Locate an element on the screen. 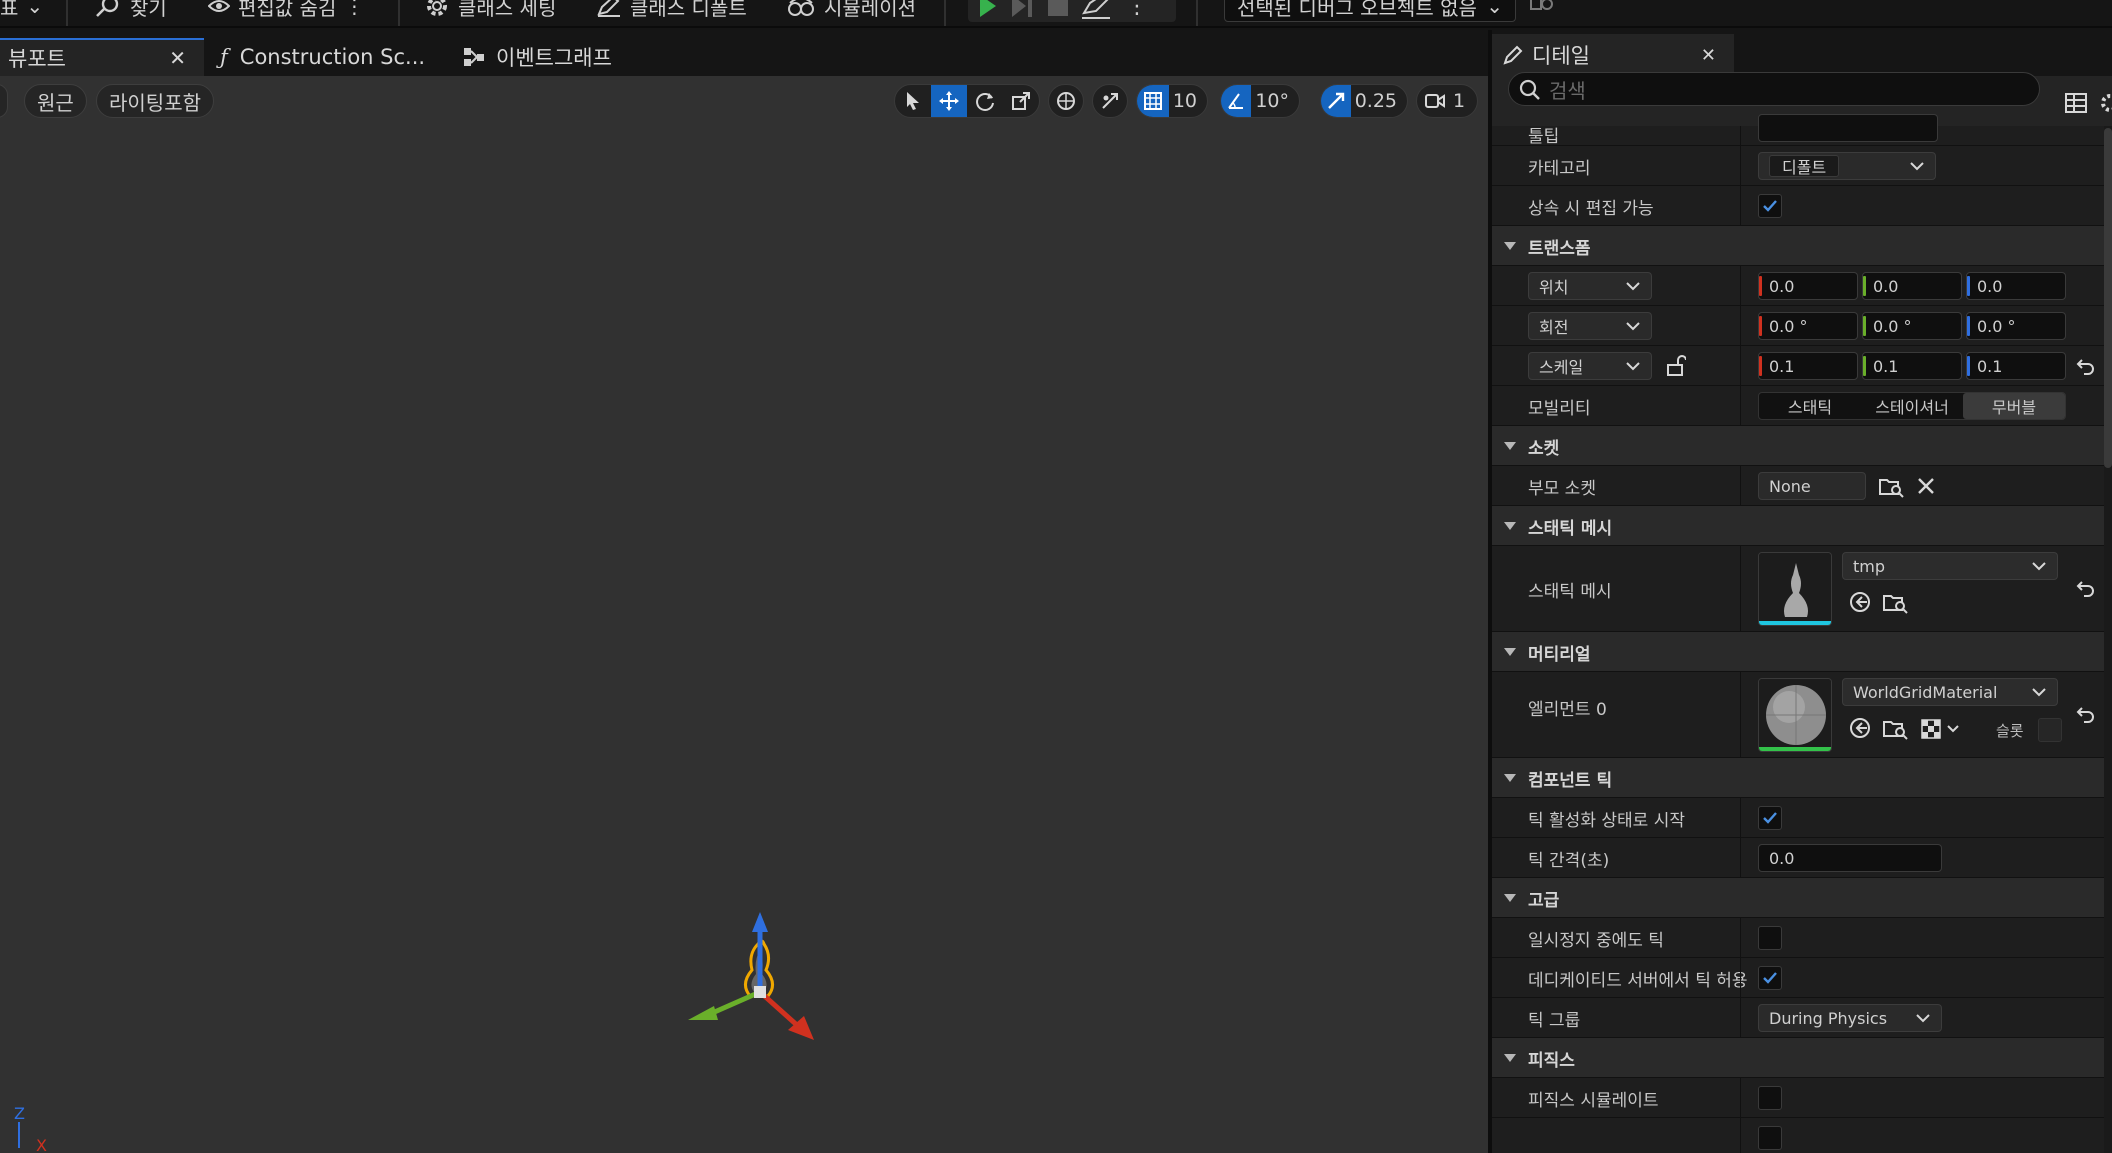  parent-socket-field: None is located at coordinates (1812, 486).